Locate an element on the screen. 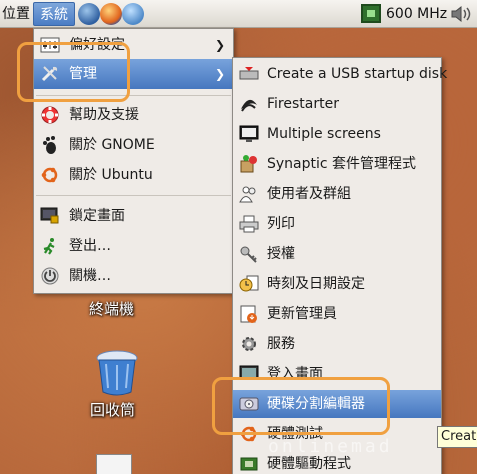  volume-icon is located at coordinates (461, 14).